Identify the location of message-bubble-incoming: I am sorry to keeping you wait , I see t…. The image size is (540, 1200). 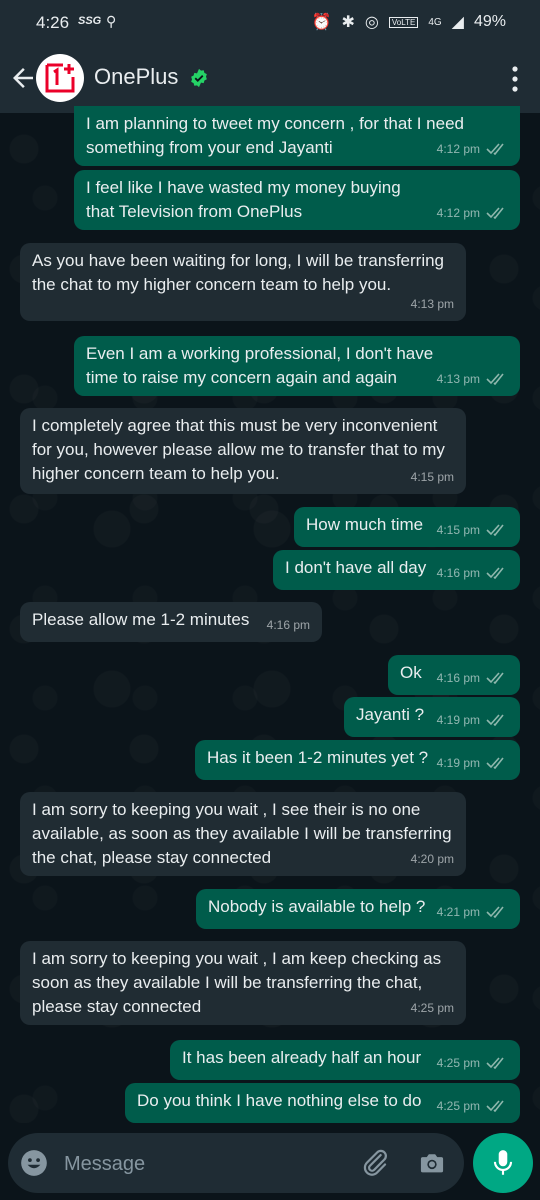
(243, 834).